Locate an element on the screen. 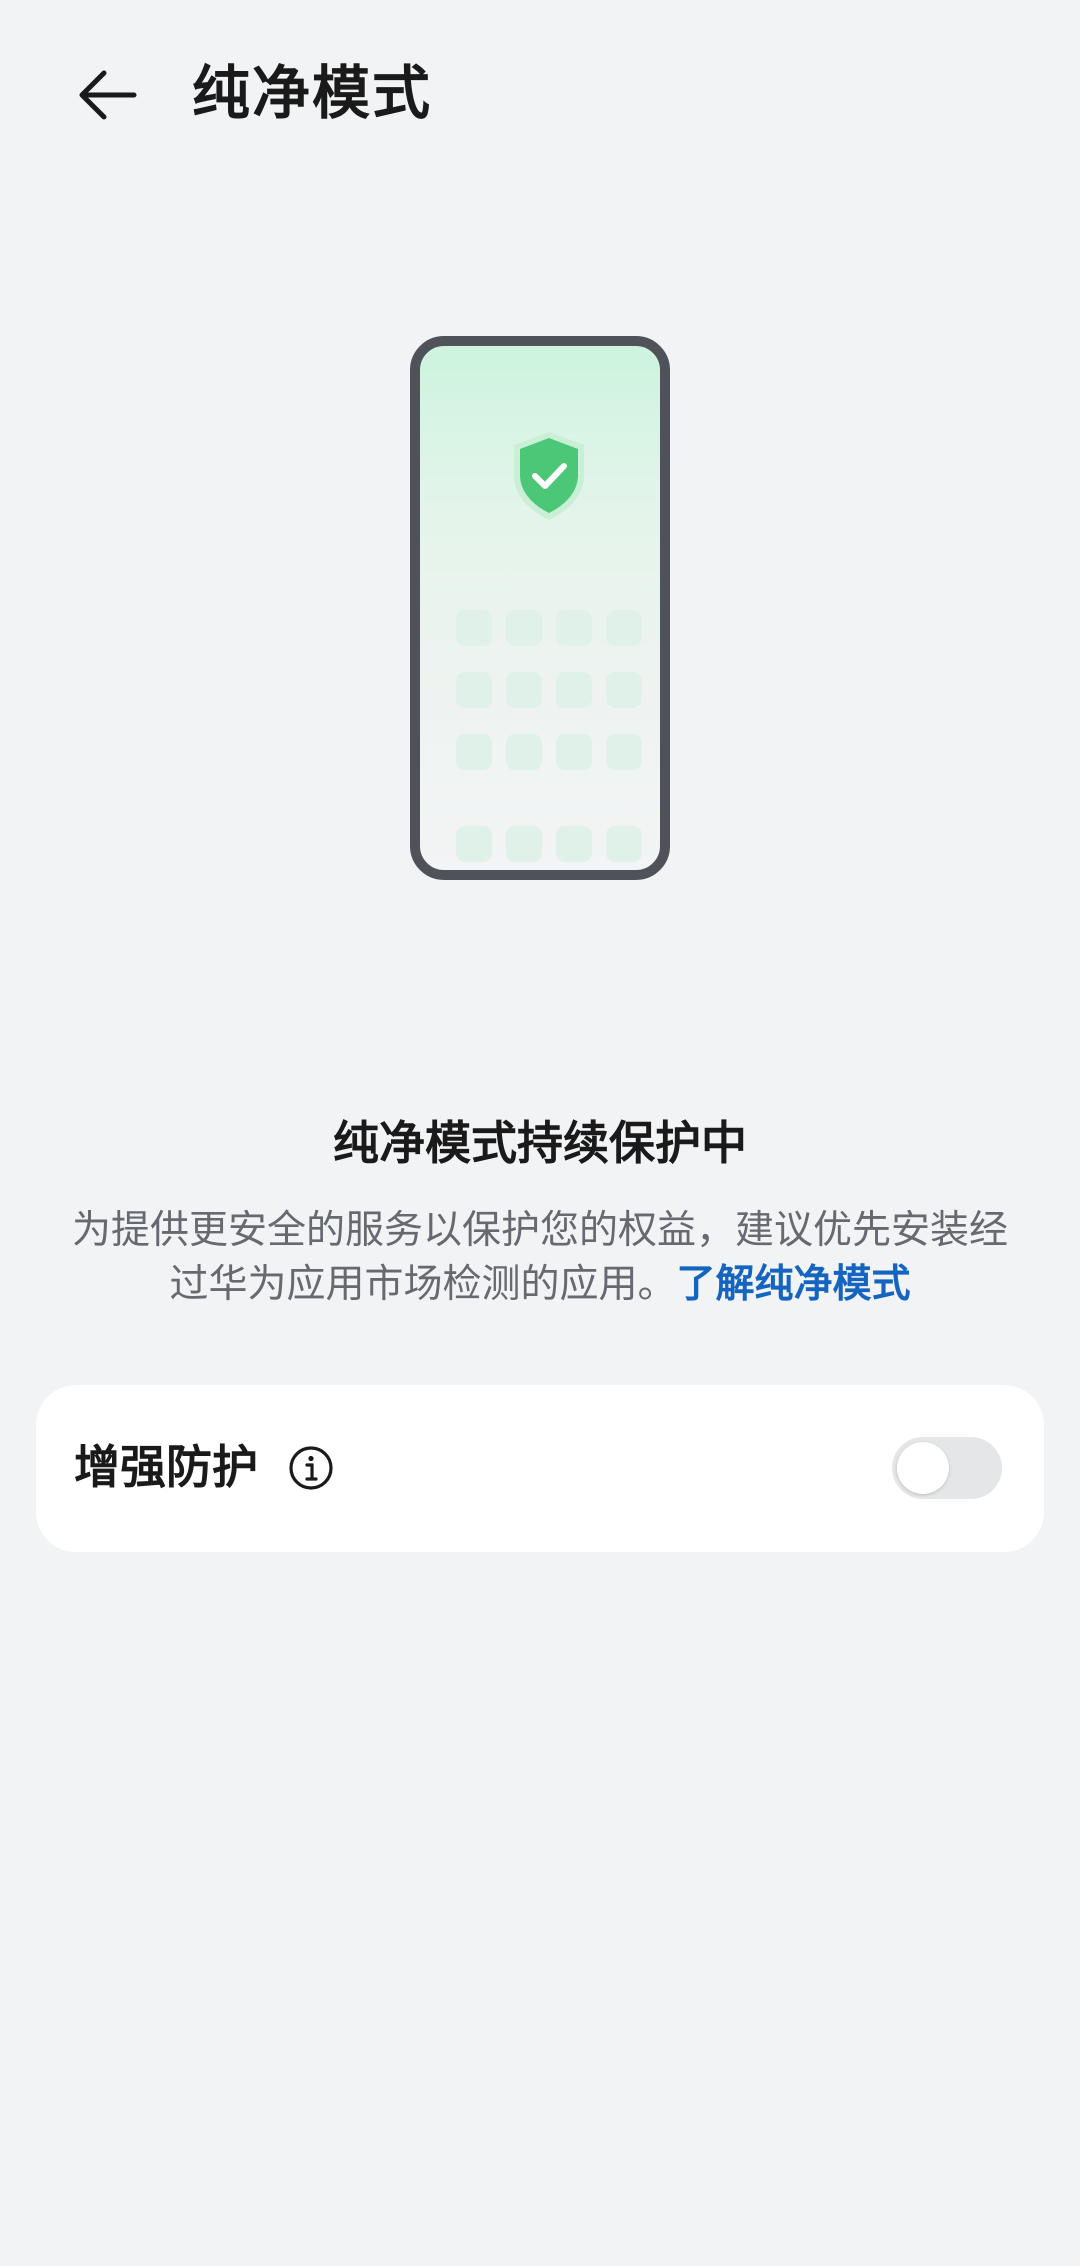 Image resolution: width=1080 pixels, height=2266 pixels. enhanced-protection-card: 增强防护 is located at coordinates (540, 1468).